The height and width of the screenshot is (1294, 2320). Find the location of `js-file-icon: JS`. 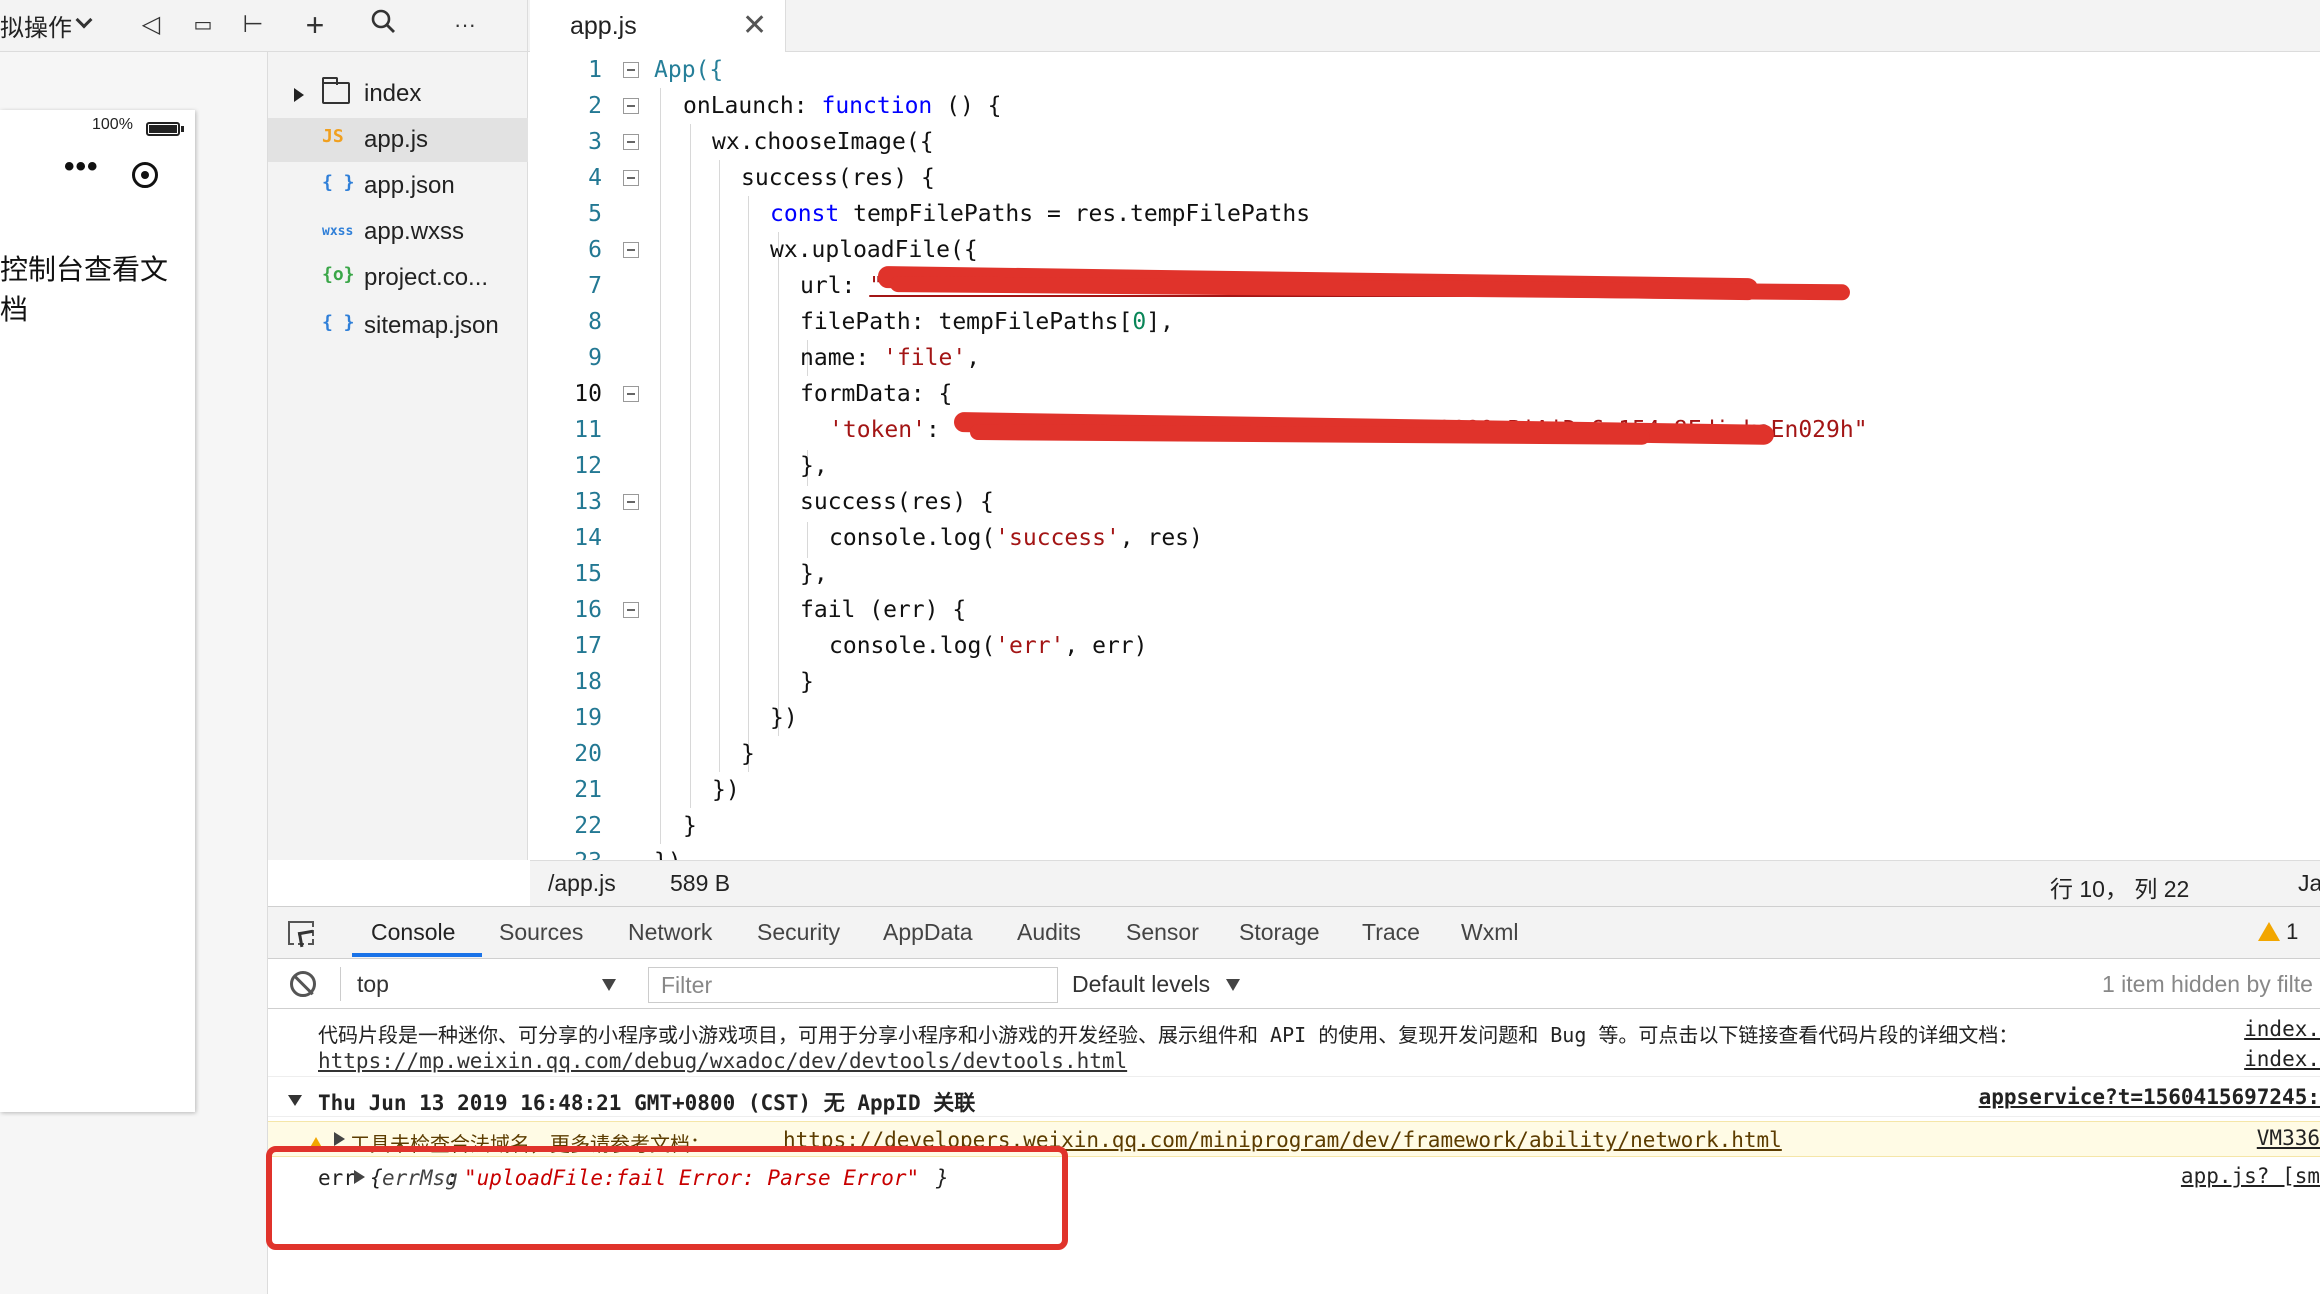

js-file-icon: JS is located at coordinates (333, 136).